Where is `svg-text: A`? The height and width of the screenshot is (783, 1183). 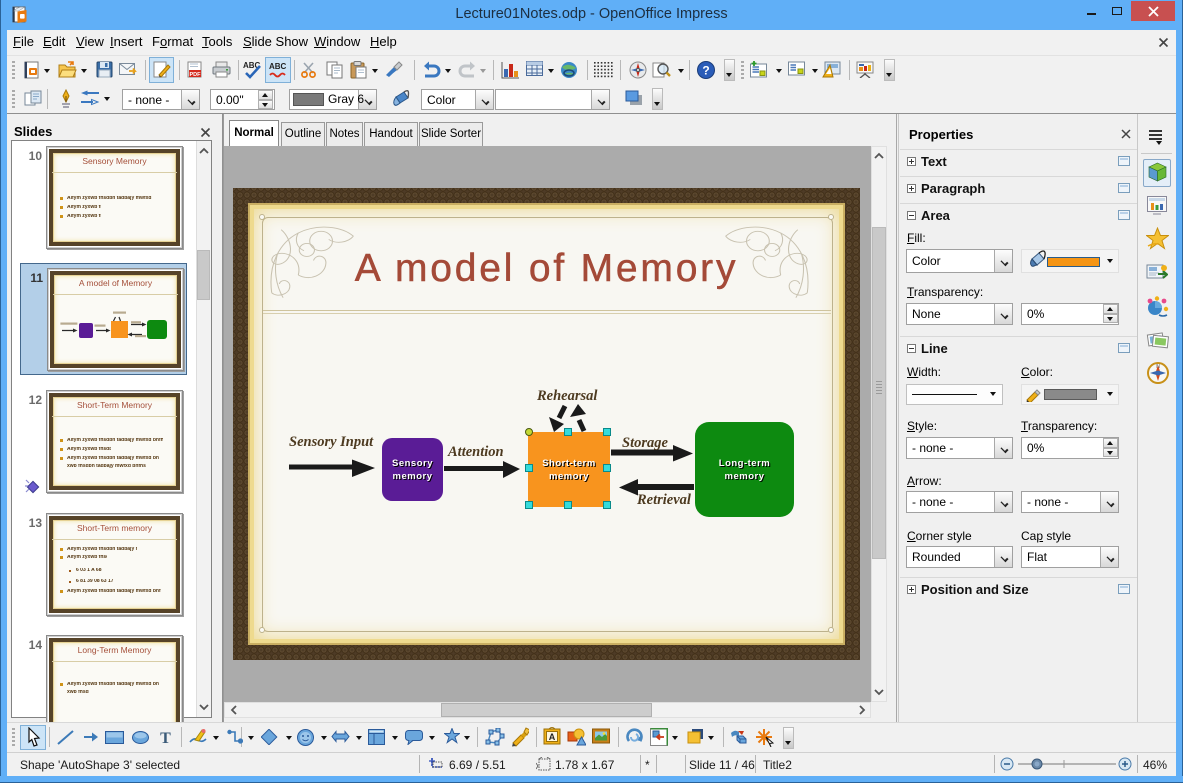 svg-text: A is located at coordinates (552, 737).